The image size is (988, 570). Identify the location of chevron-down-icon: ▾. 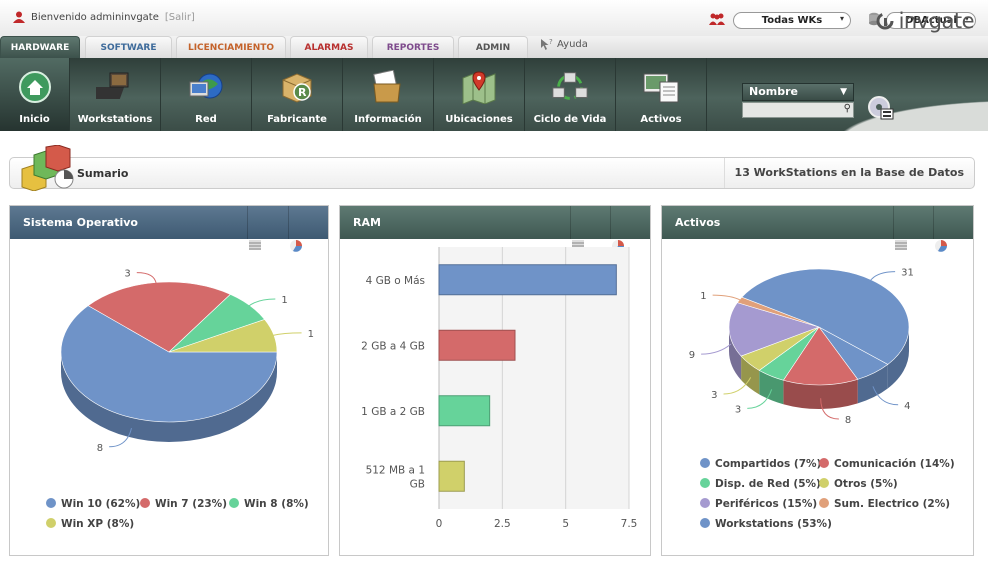
(841, 18).